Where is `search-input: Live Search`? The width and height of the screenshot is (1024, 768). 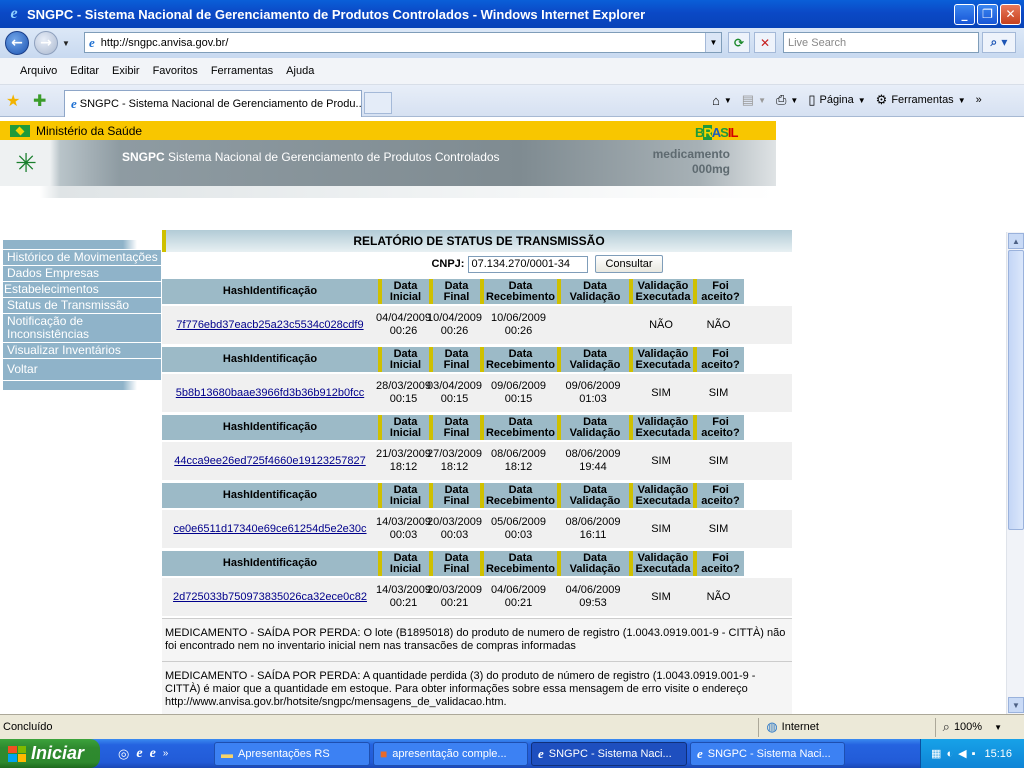
search-input: Live Search is located at coordinates (881, 42).